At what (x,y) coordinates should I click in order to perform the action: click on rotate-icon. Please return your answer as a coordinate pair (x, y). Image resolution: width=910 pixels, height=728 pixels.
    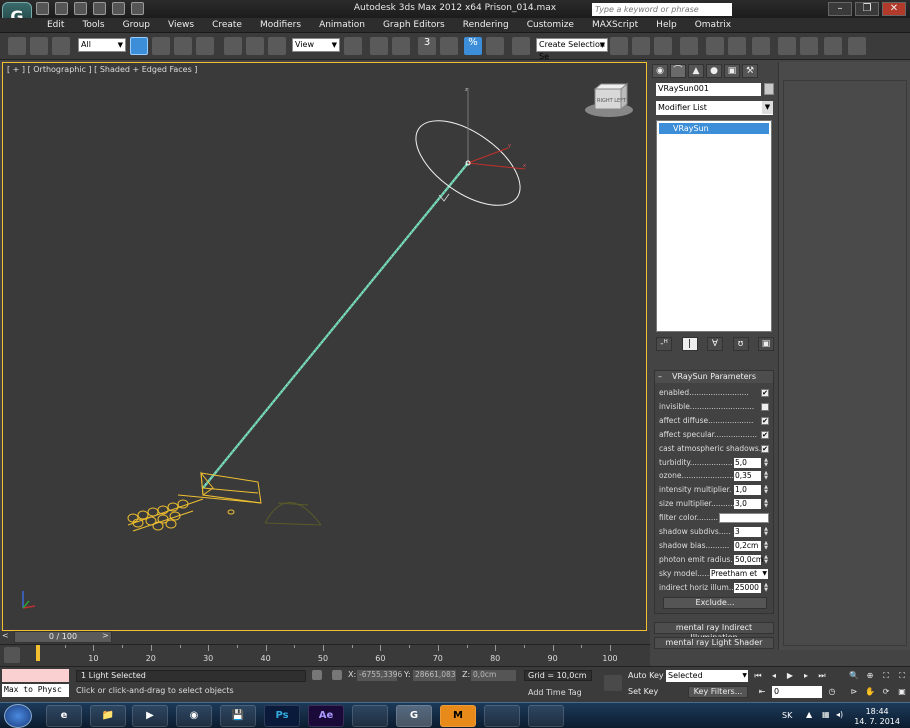
    Looking at the image, I should click on (255, 46).